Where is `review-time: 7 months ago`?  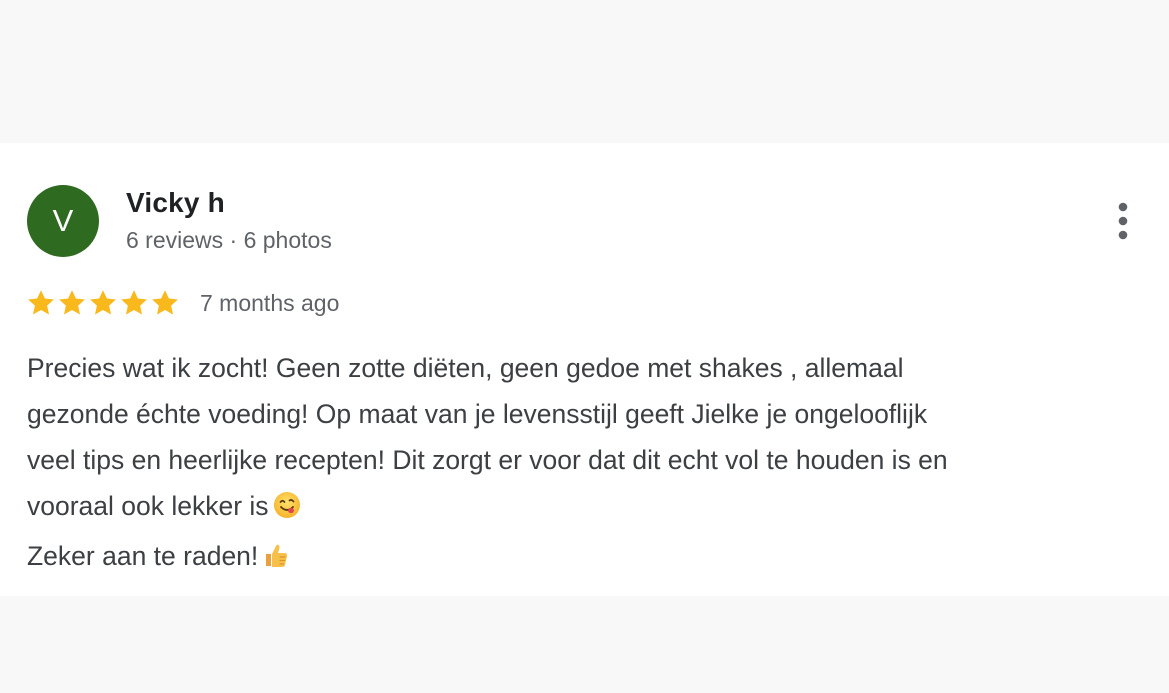 review-time: 7 months ago is located at coordinates (270, 303).